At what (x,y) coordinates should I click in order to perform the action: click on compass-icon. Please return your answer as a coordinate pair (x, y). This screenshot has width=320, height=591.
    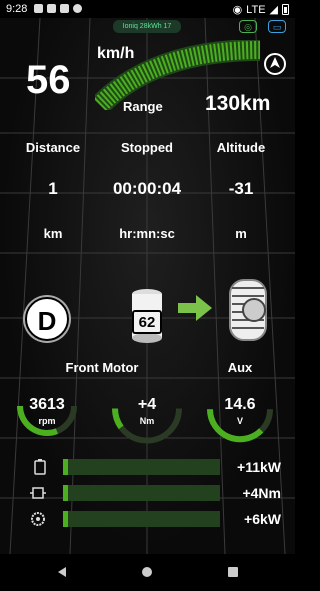
    Looking at the image, I should click on (275, 64).